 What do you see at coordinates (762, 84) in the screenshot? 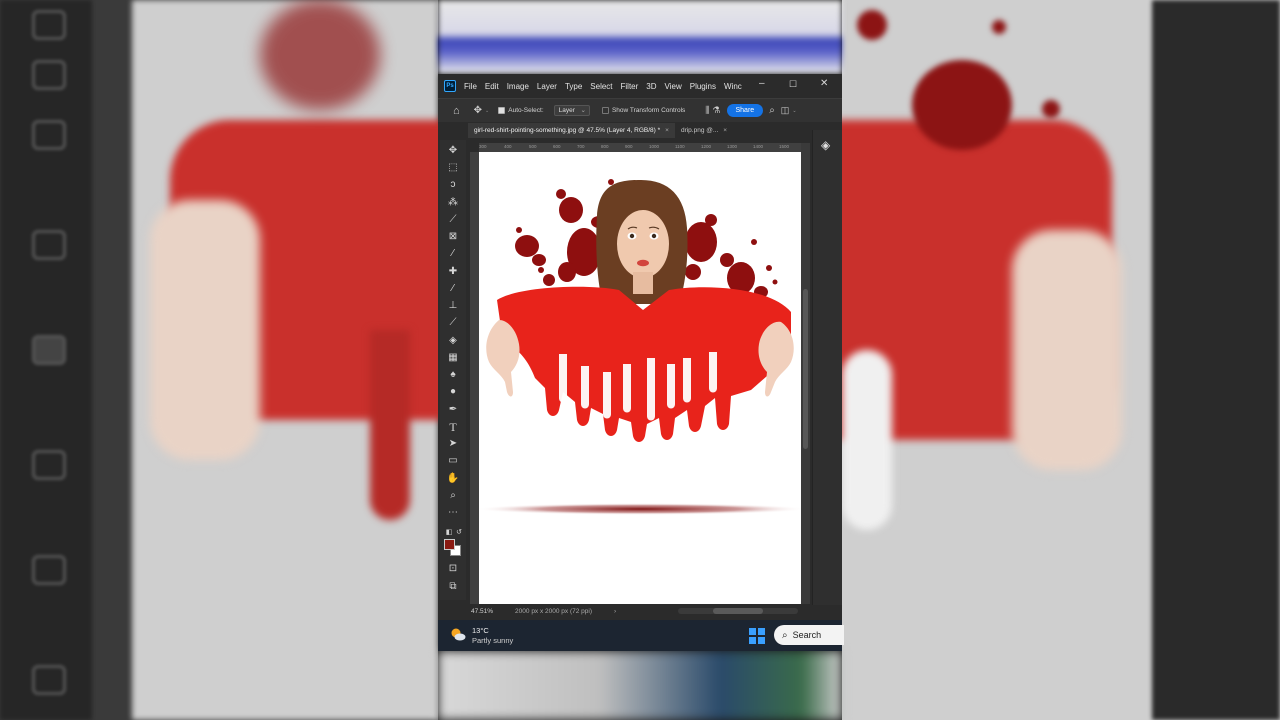
I see `minimize-button: –` at bounding box center [762, 84].